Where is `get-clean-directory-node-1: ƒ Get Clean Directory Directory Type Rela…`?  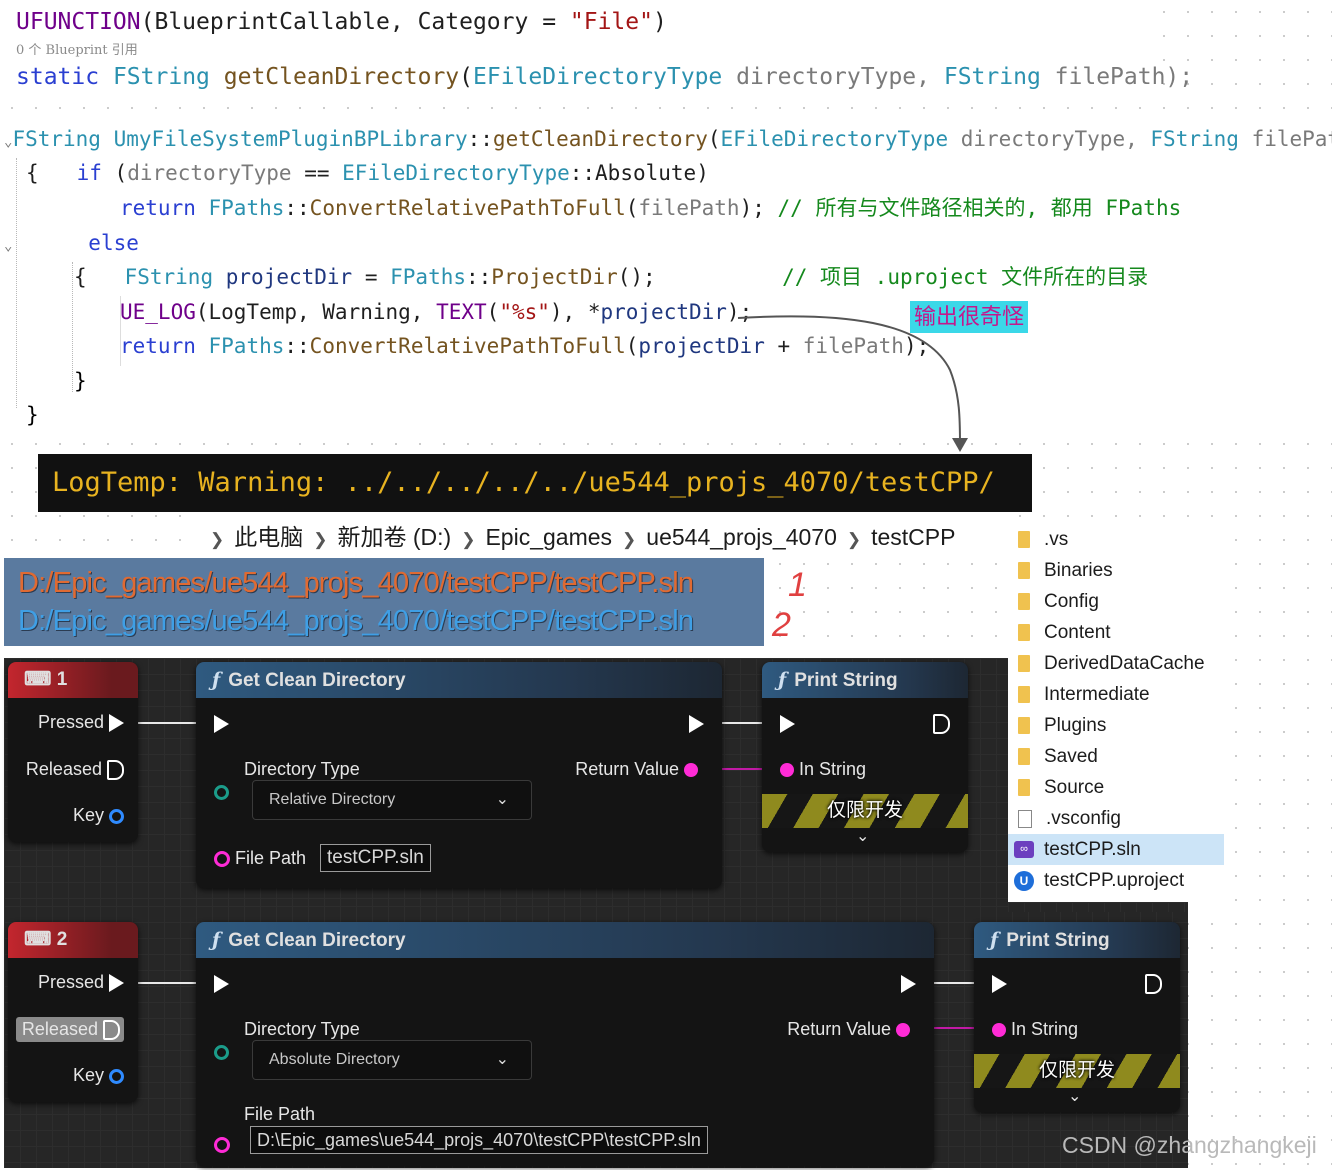
get-clean-directory-node-1: ƒ Get Clean Directory Directory Type Rela… is located at coordinates (459, 775).